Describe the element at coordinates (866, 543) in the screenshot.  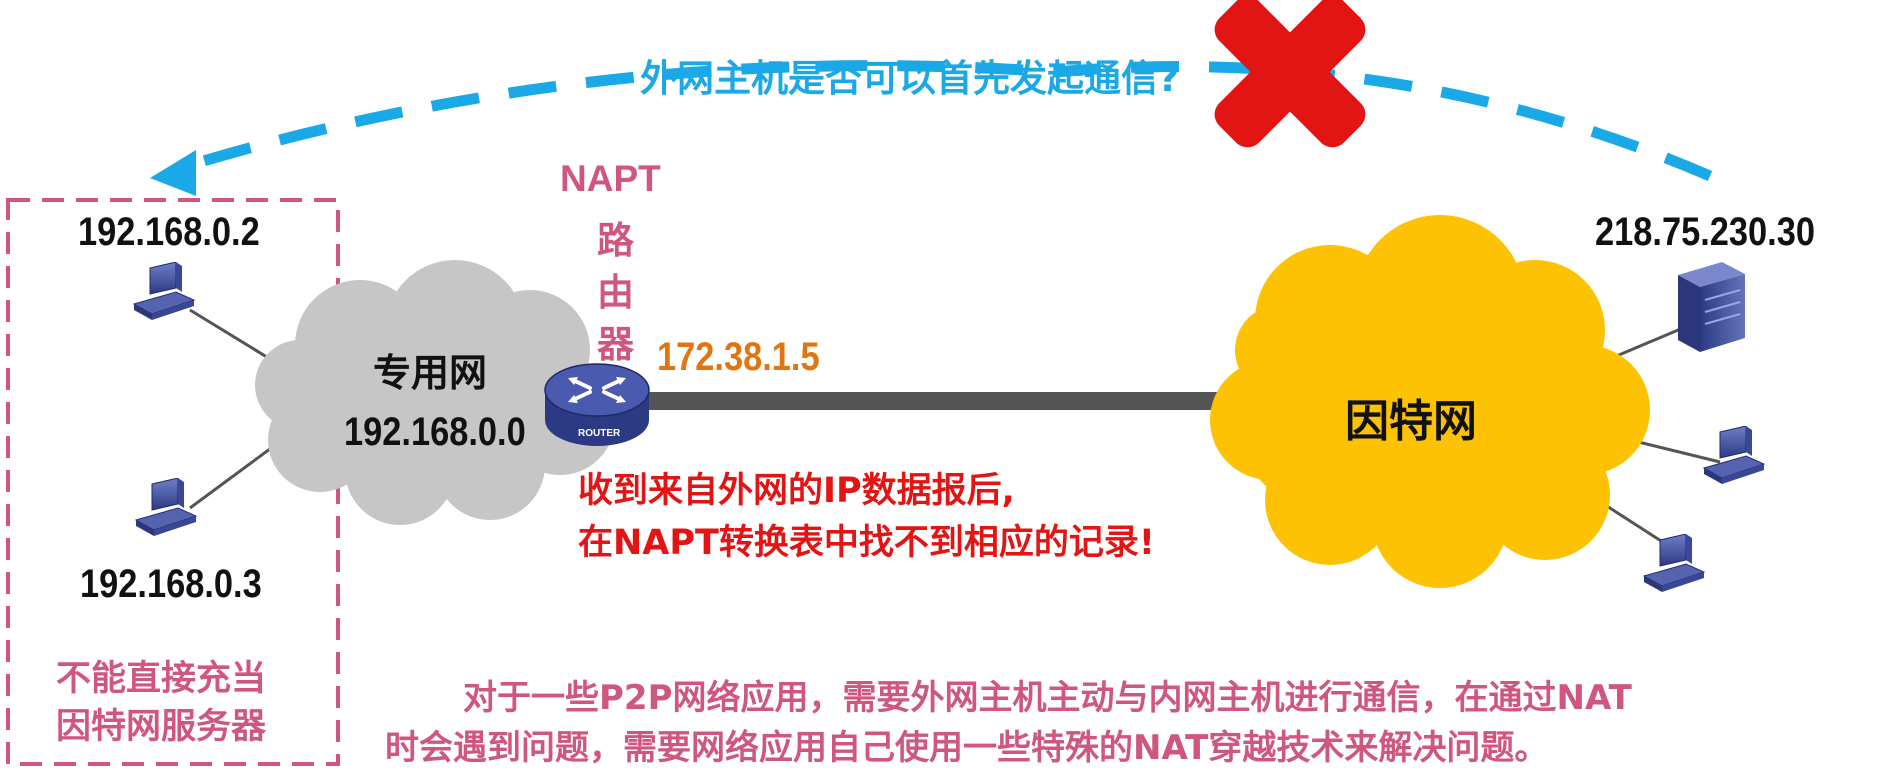
I see `error-message-line-2: 在NAPT转换表中找不到相应的记录!` at that location.